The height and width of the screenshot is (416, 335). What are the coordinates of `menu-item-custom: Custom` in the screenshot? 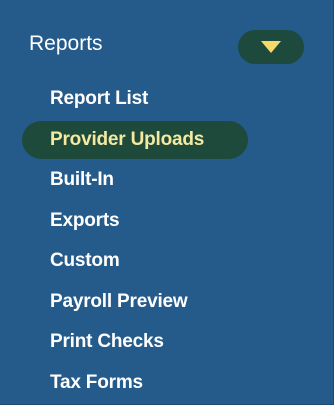 It's located at (166, 266).